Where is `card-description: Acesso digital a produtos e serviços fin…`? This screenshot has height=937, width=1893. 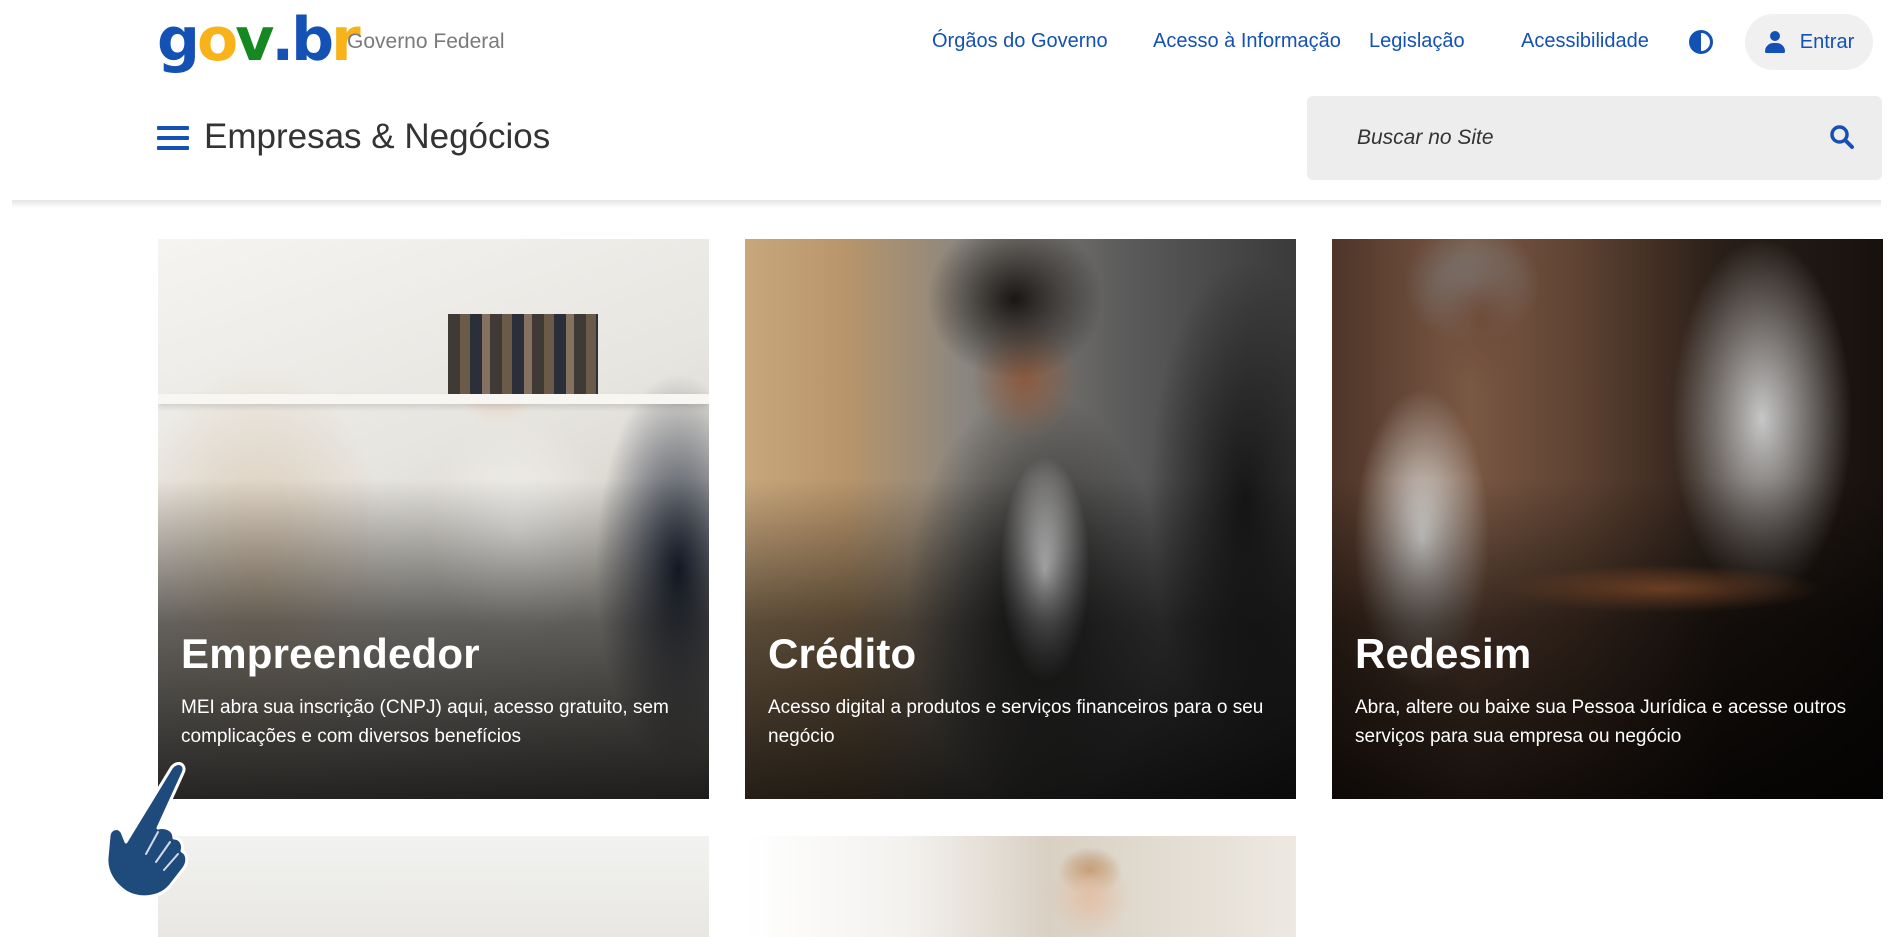
card-description: Acesso digital a produtos e serviços fin… is located at coordinates (1016, 722).